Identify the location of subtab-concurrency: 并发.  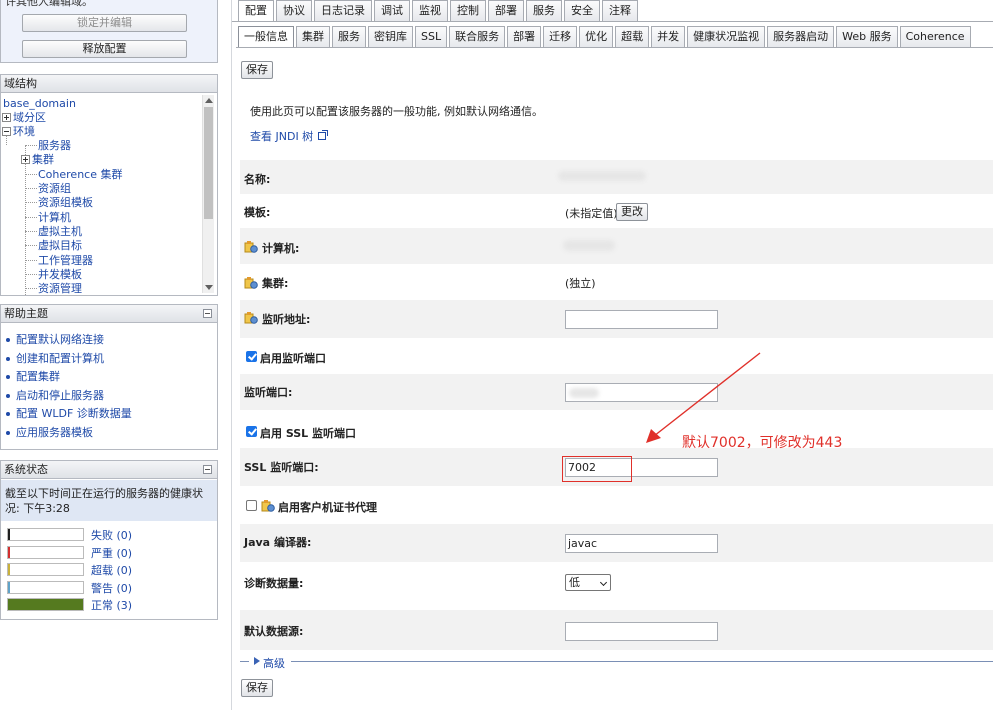
(668, 37).